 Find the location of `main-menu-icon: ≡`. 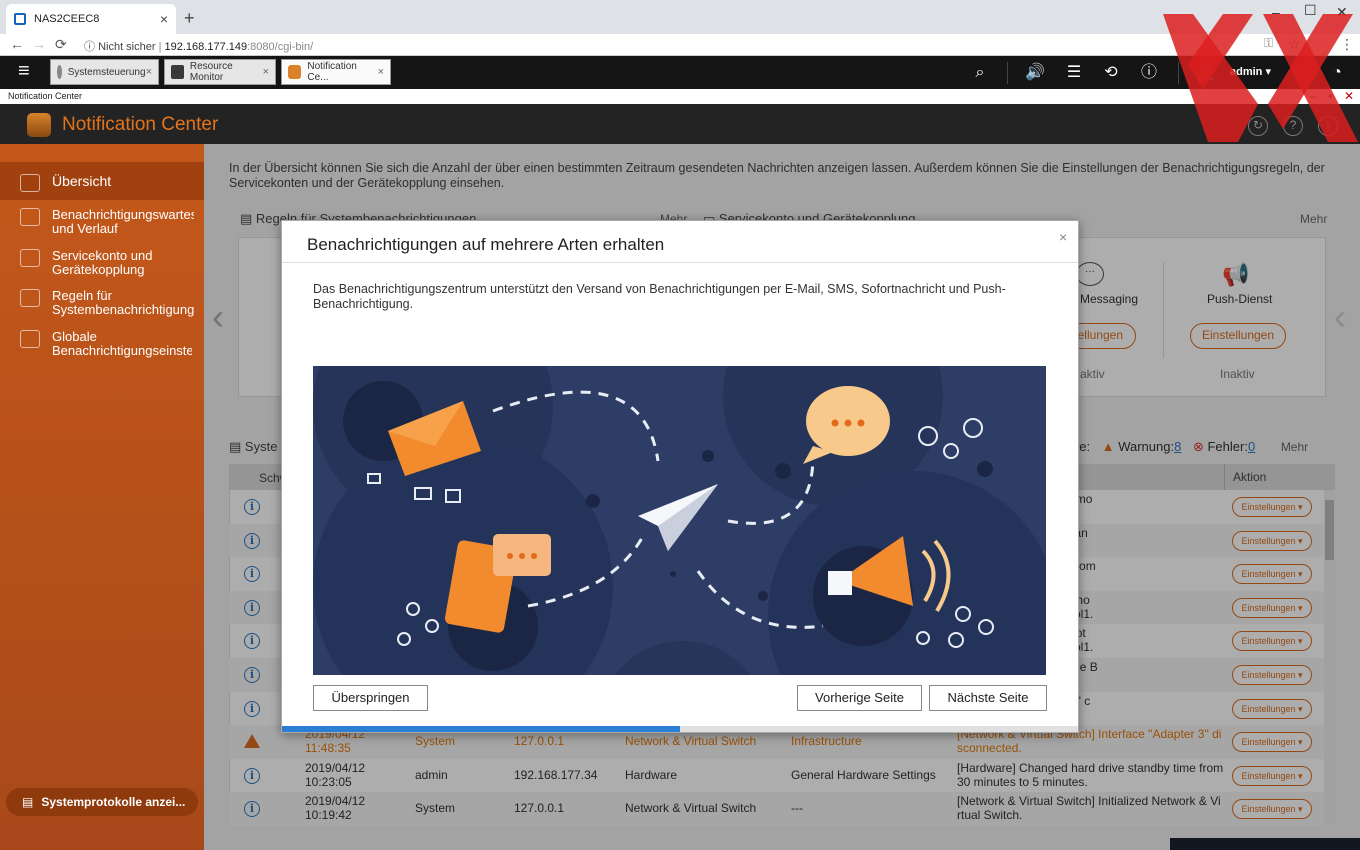

main-menu-icon: ≡ is located at coordinates (29, 71).